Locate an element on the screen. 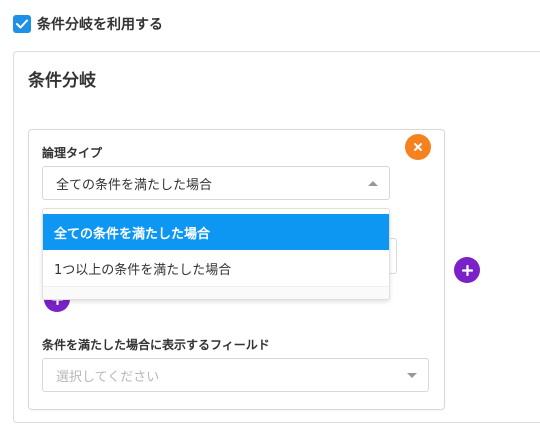 This screenshot has height=424, width=540. logic-type-option-all: 全ての条件を満たした場合 is located at coordinates (216, 232).